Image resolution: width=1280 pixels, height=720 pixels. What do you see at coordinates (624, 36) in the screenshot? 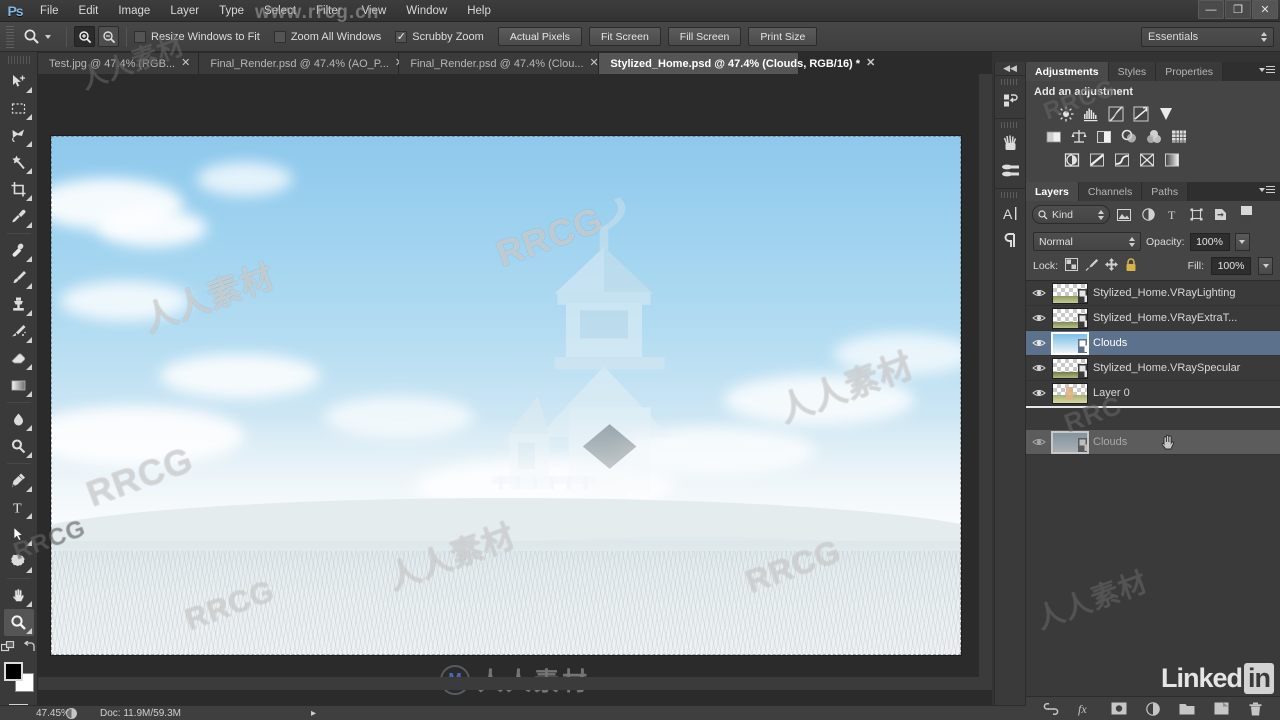
I see `fit-screen-button: Fit Screen` at bounding box center [624, 36].